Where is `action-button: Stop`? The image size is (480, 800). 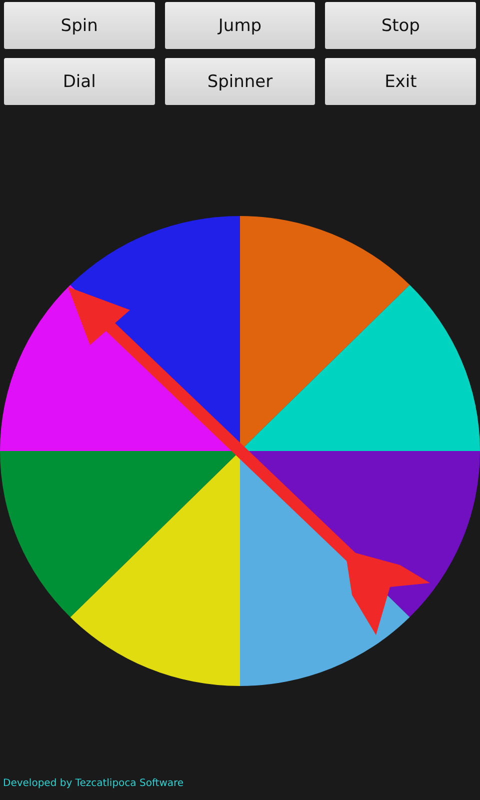
action-button: Stop is located at coordinates (400, 25).